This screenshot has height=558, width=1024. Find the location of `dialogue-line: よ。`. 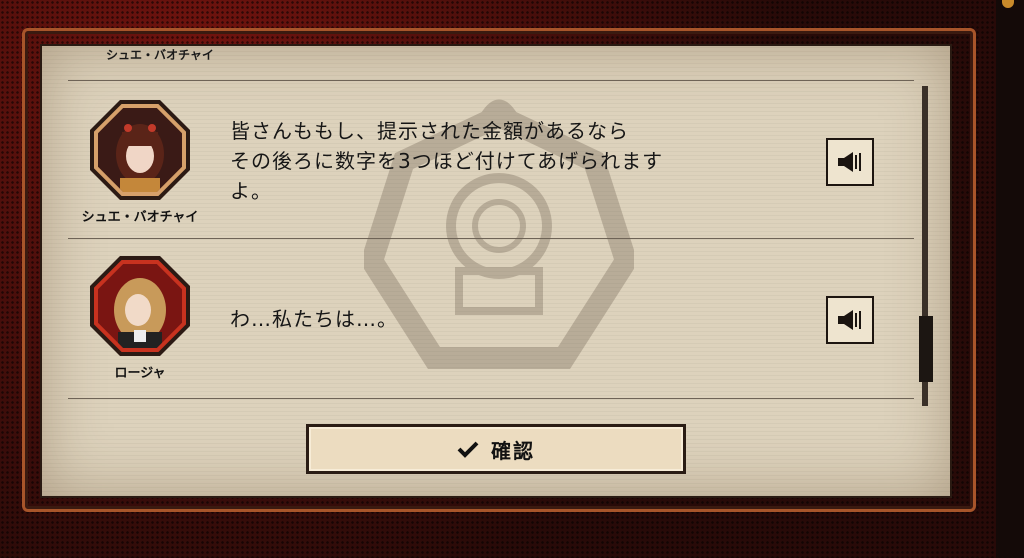

dialogue-line: よ。 is located at coordinates (251, 191).